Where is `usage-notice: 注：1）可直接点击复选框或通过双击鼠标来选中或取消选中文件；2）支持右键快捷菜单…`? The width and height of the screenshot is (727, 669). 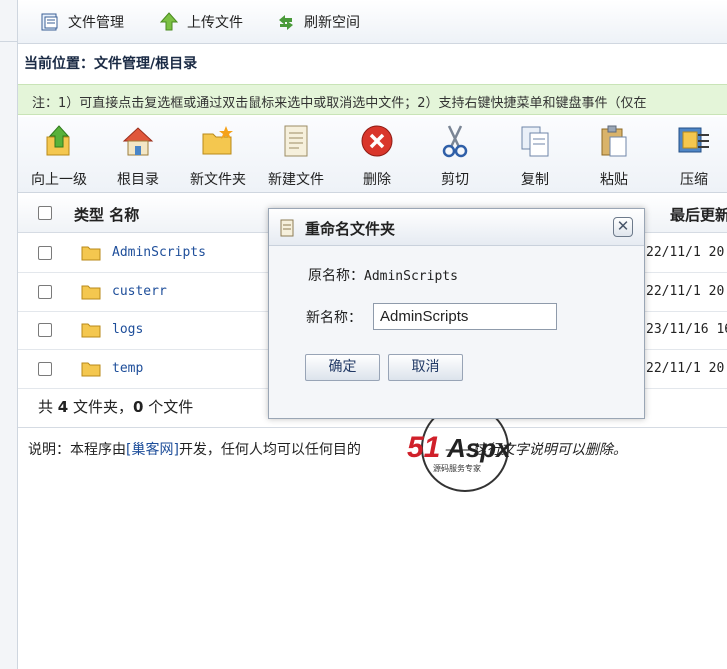
usage-notice: 注：1）可直接点击复选框或通过双击鼠标来选中或取消选中文件；2）支持右键快捷菜单… is located at coordinates (372, 99).